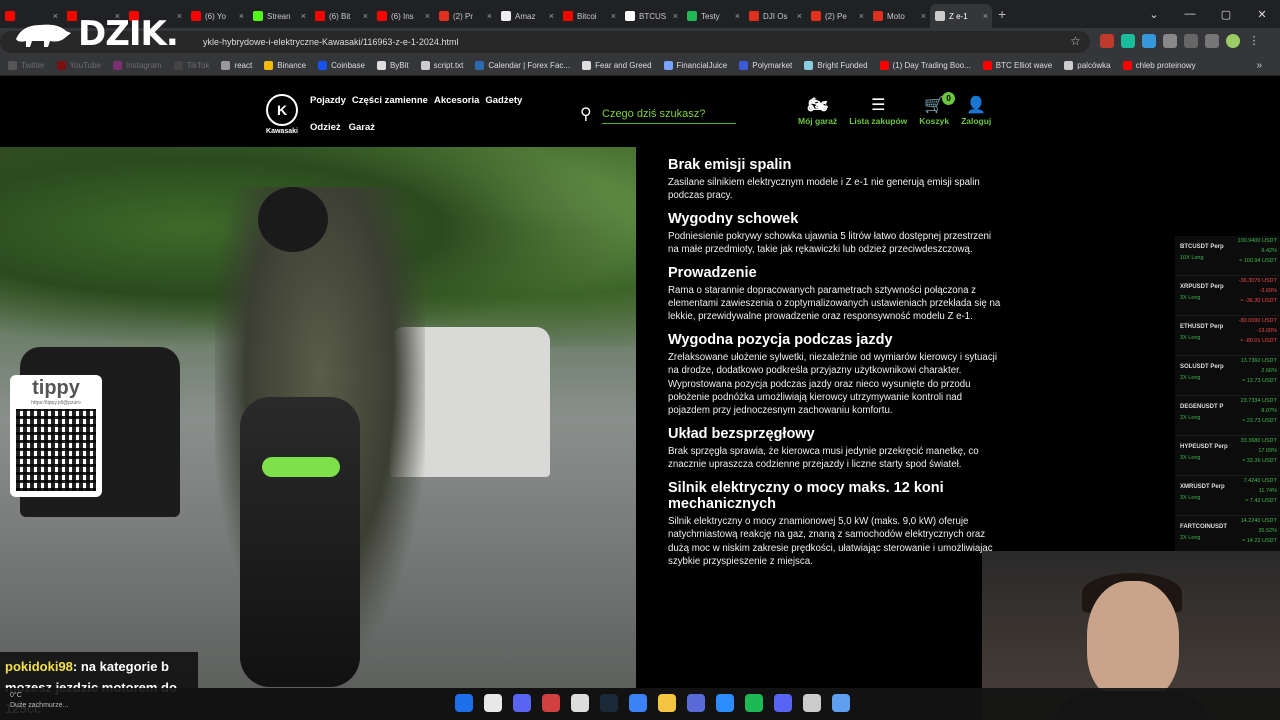 The width and height of the screenshot is (1280, 720). Describe the element at coordinates (285, 65) in the screenshot. I see `bookmark-item: Binance` at that location.